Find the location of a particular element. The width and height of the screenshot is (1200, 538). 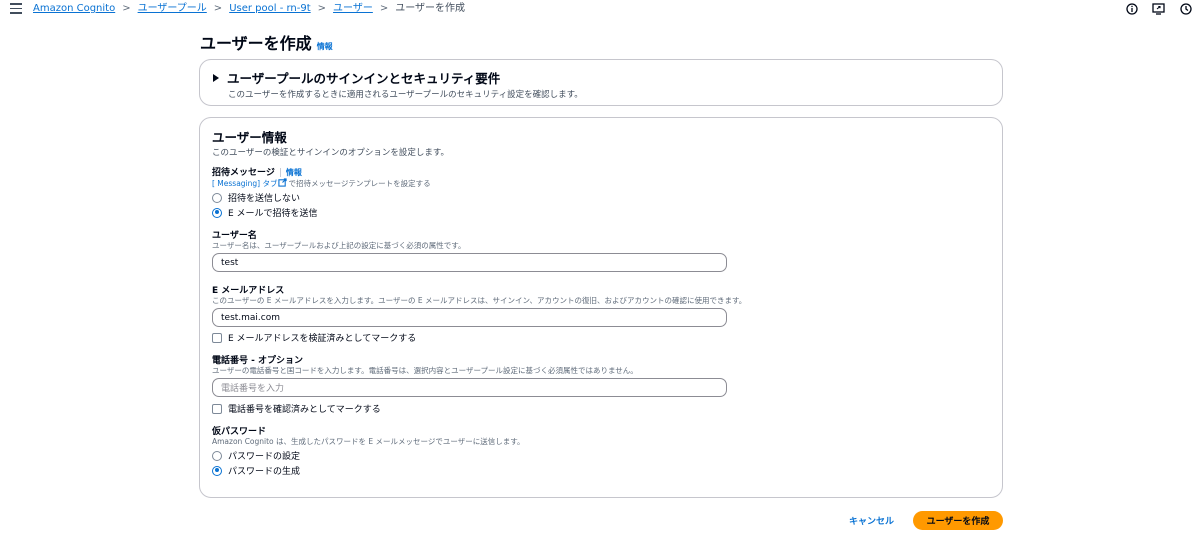

email-verified-checkbox: E メールアドレスを検証済みとしてマークする is located at coordinates (314, 337).